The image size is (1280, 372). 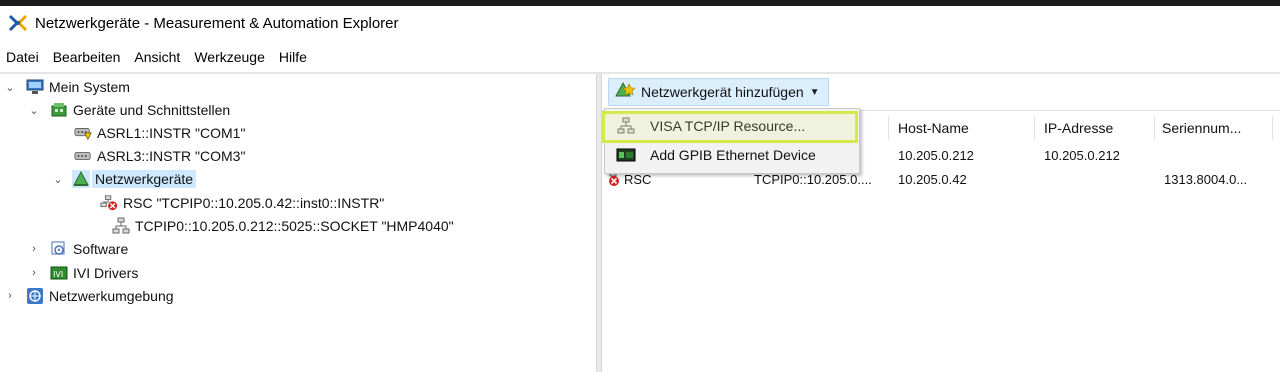 I want to click on devices-icon, so click(x=59, y=110).